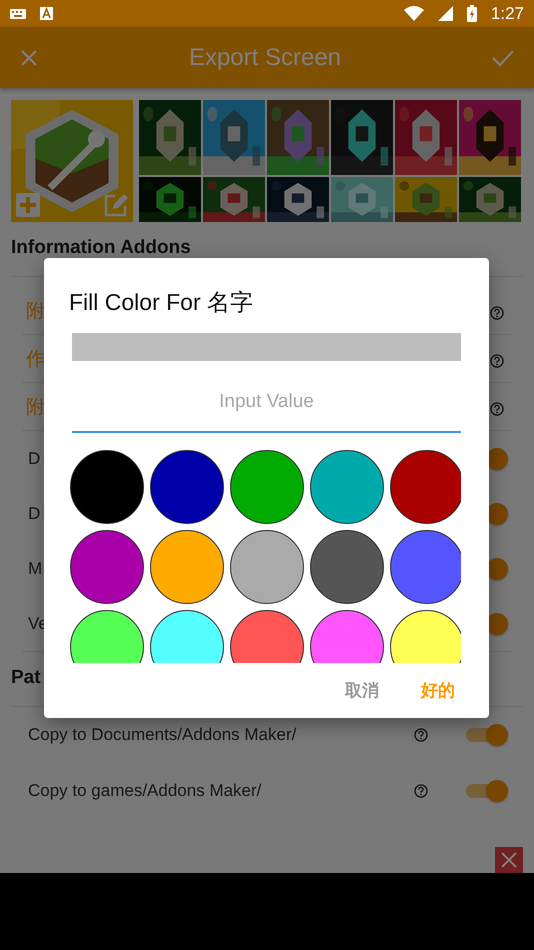  Describe the element at coordinates (438, 690) in the screenshot. I see `confirm-button: 好的` at that location.